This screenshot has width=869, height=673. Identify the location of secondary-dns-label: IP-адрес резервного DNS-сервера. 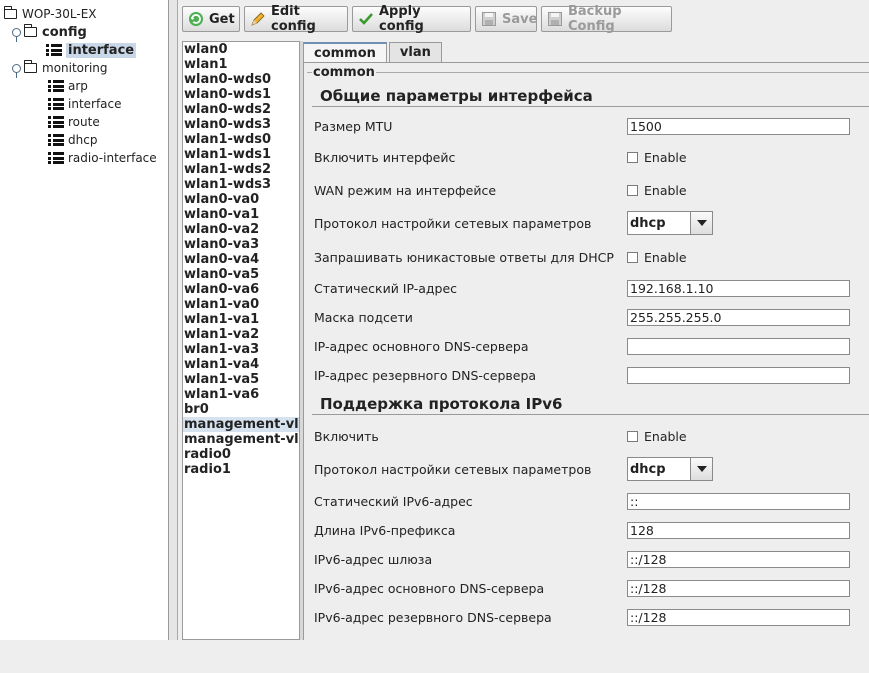
(425, 375).